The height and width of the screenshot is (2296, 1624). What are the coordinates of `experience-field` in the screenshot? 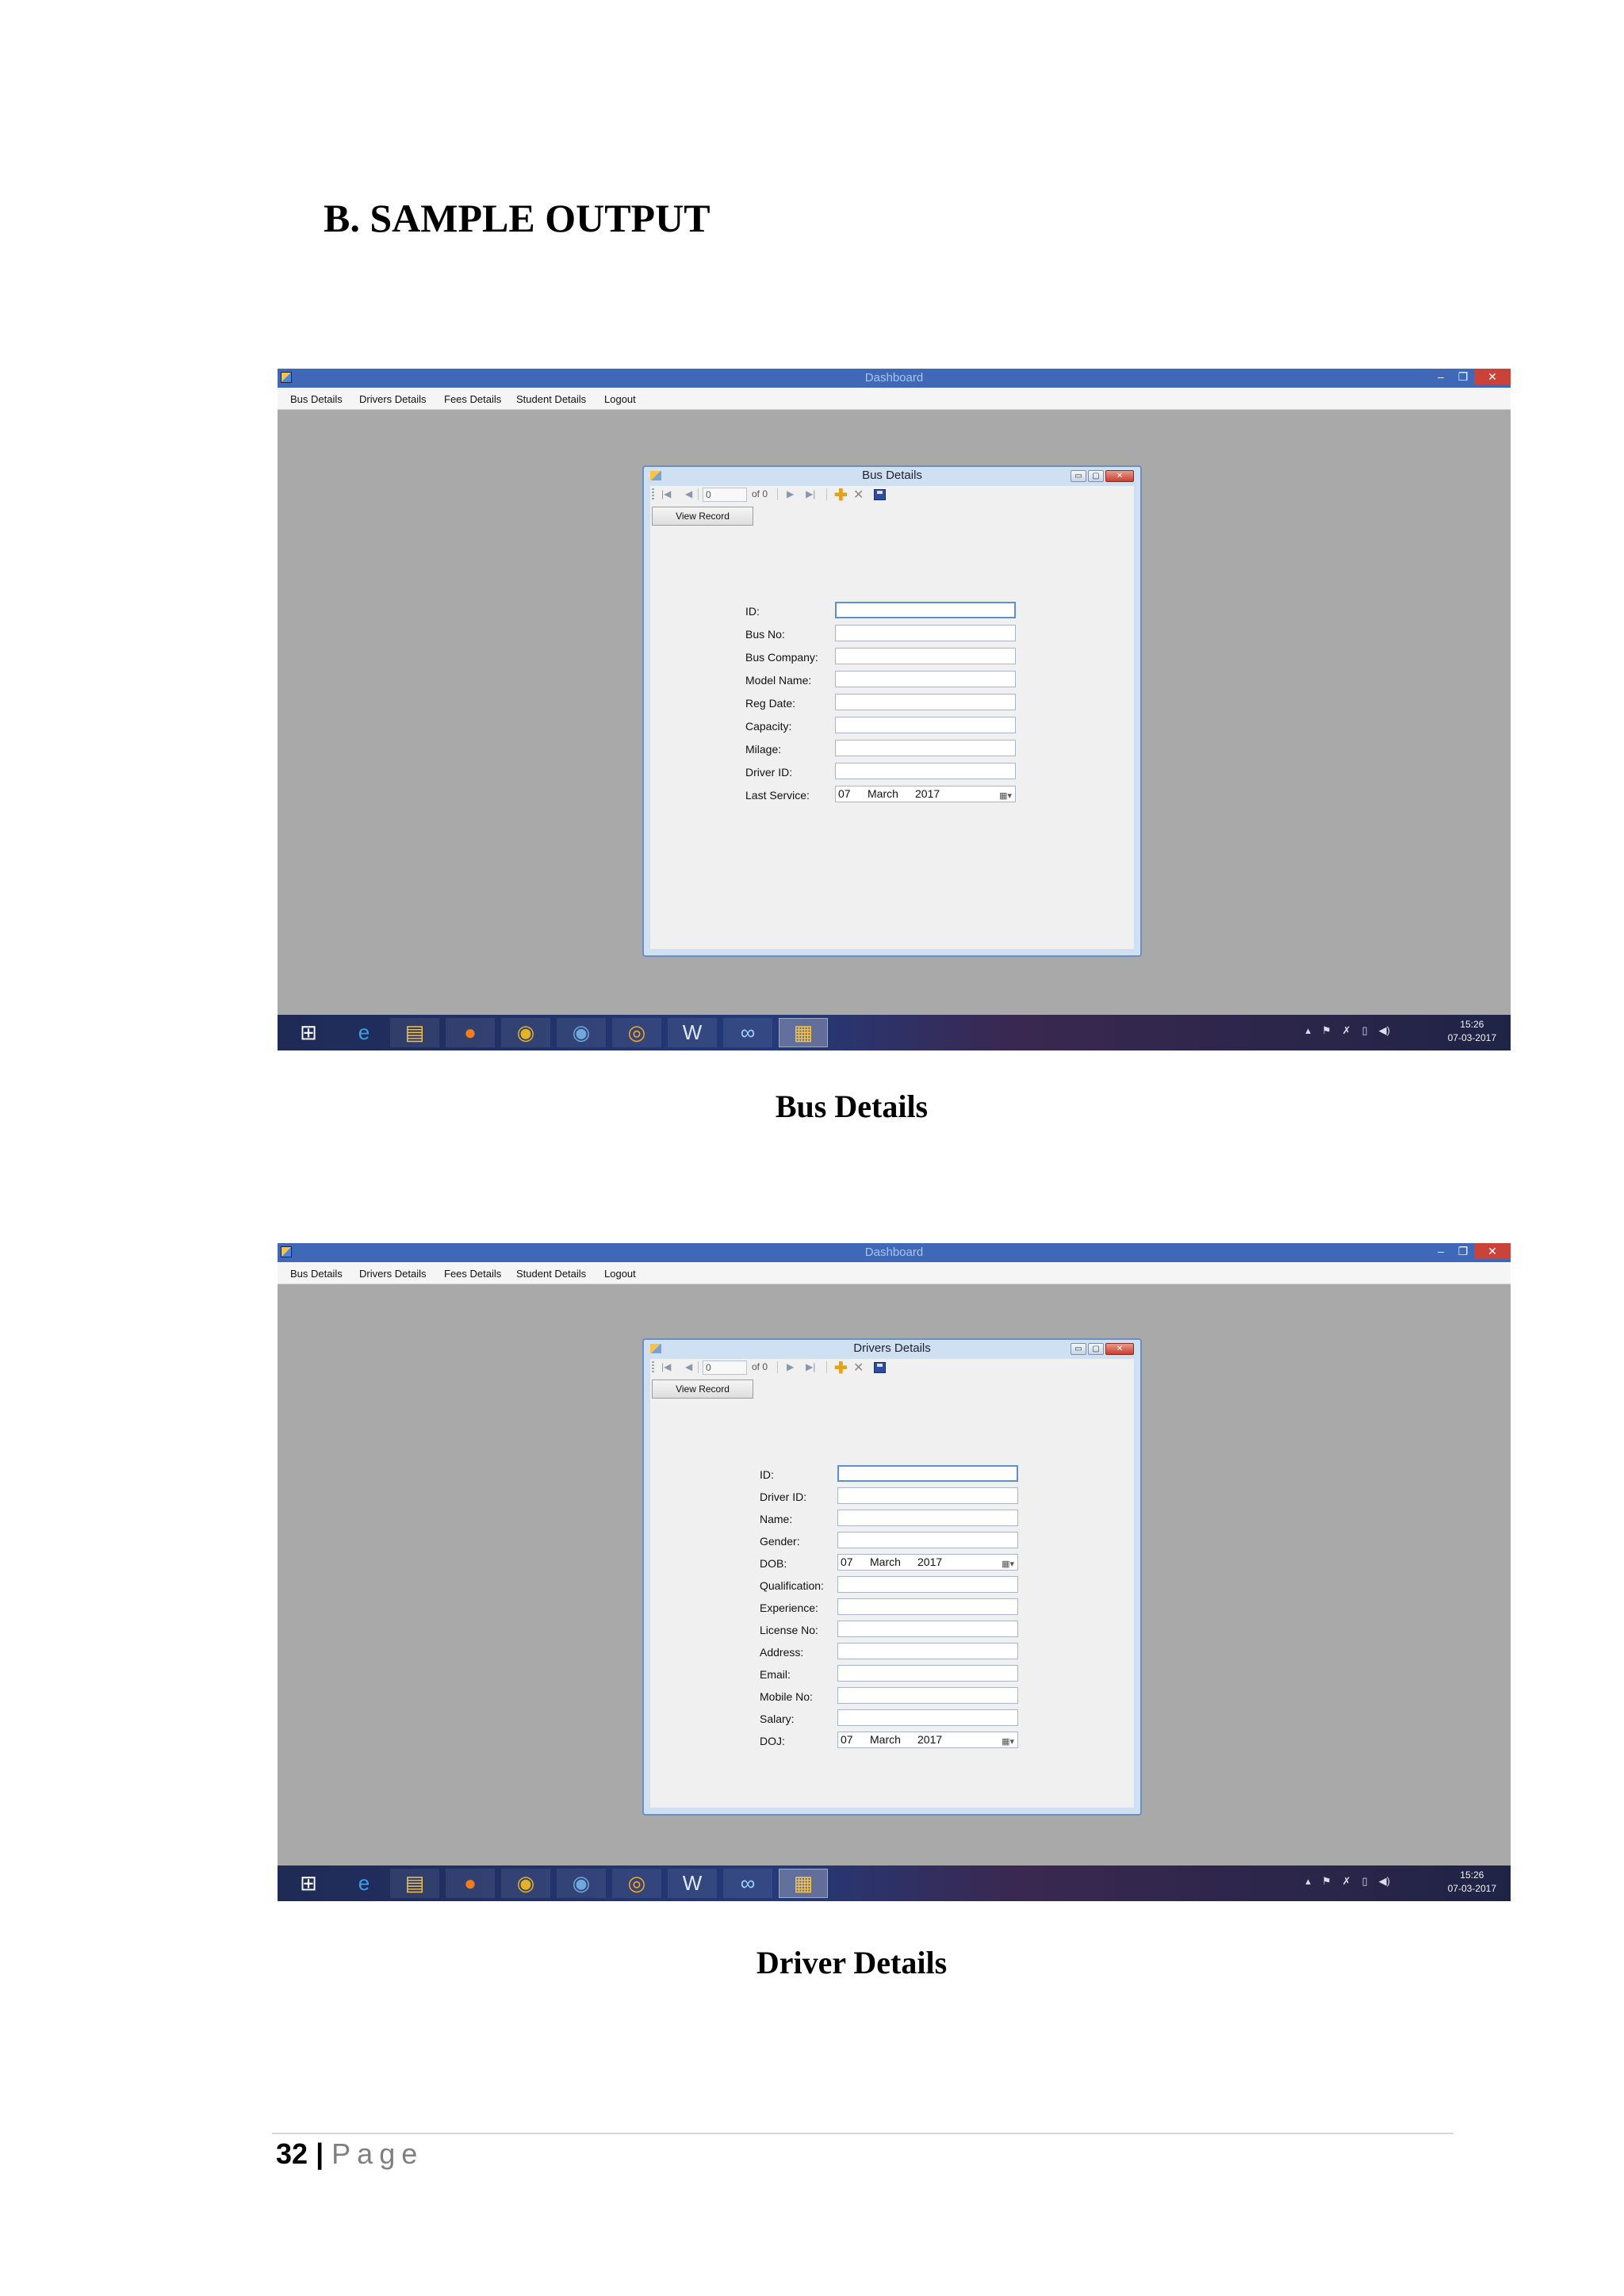 It's located at (927, 1607).